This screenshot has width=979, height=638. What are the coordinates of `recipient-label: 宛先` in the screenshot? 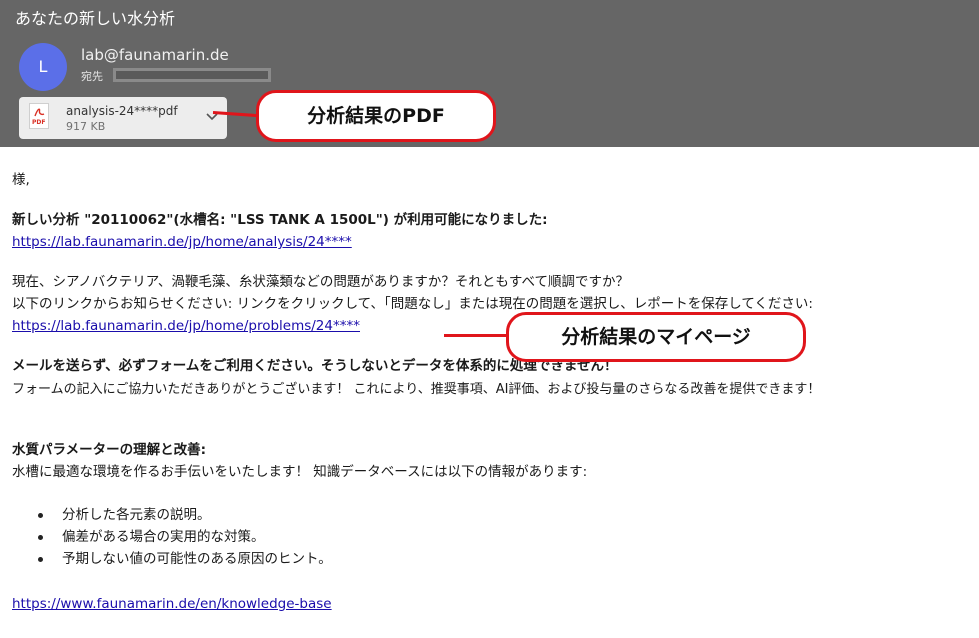 It's located at (92, 76).